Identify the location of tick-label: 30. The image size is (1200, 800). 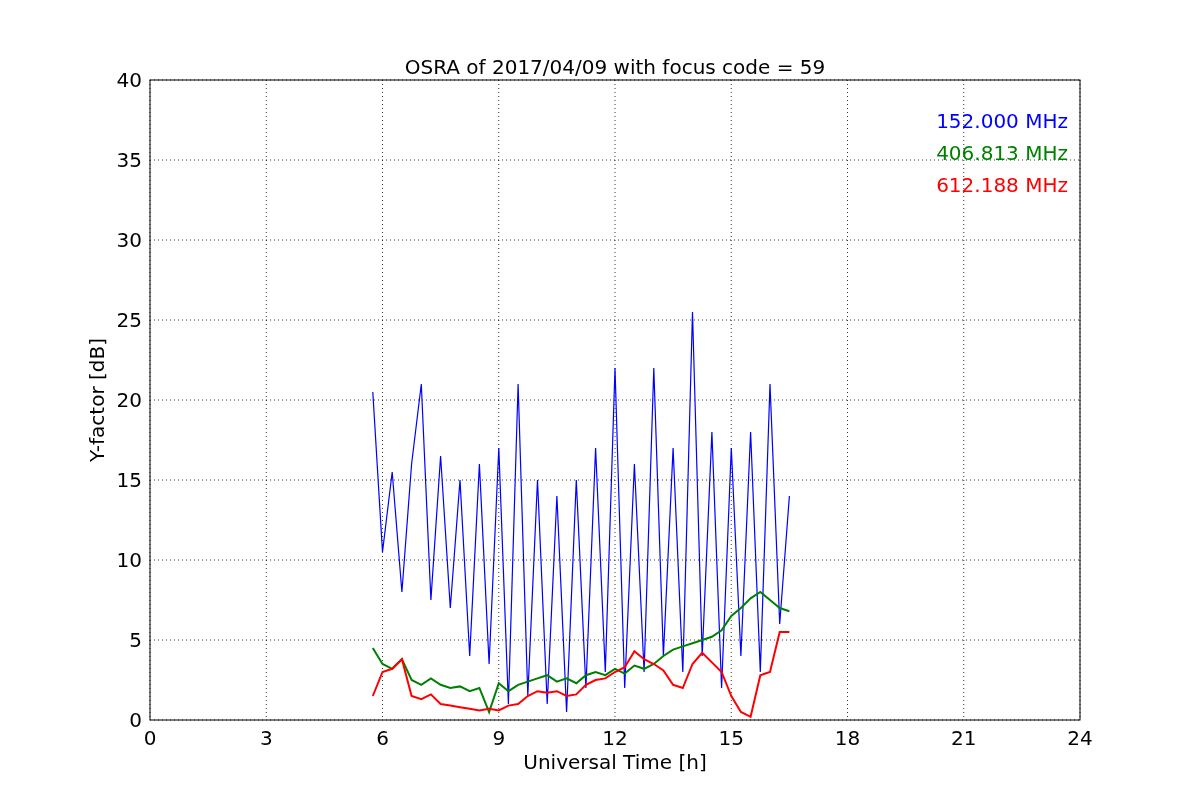
(129, 240).